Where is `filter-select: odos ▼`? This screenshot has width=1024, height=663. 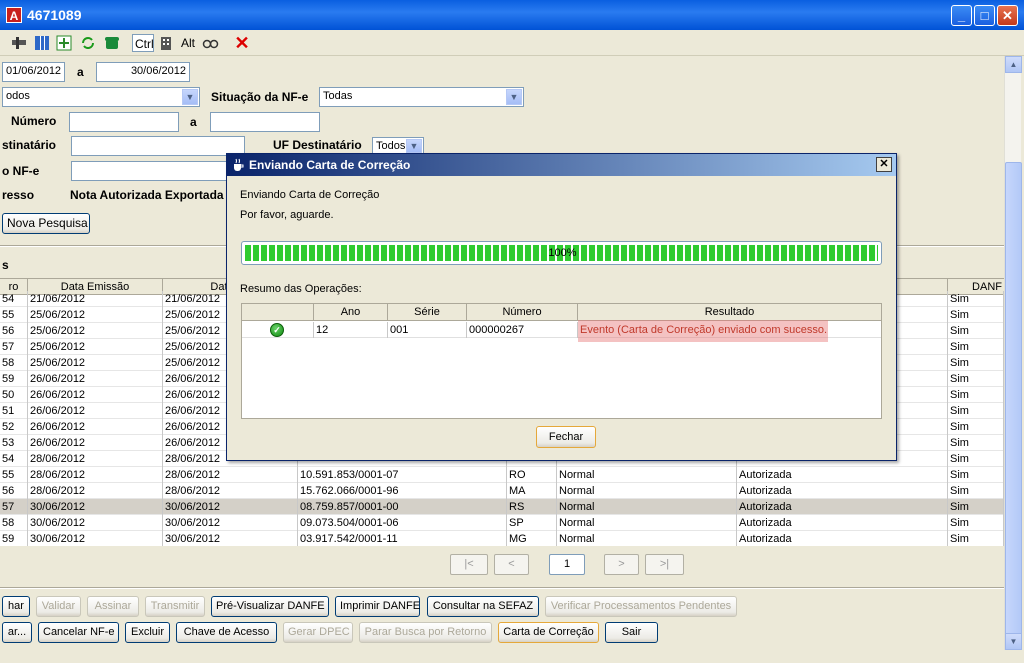
filter-select: odos ▼ is located at coordinates (101, 97).